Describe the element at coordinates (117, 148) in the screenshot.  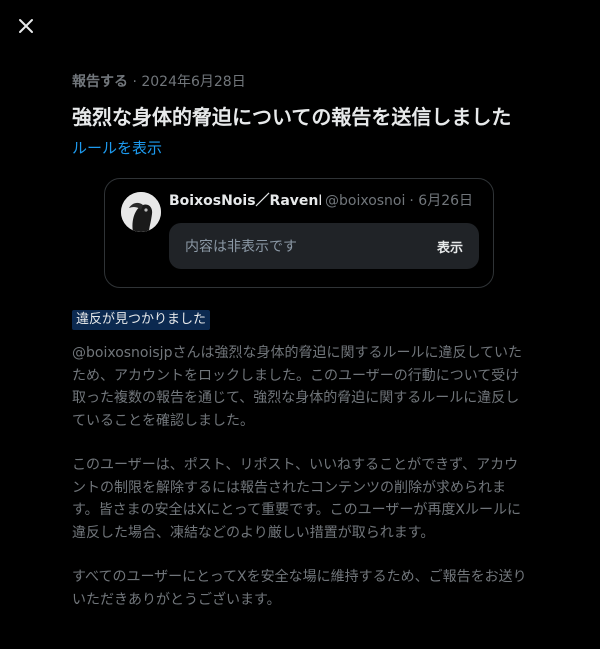
I see `view-rules-link: ルールを表示` at that location.